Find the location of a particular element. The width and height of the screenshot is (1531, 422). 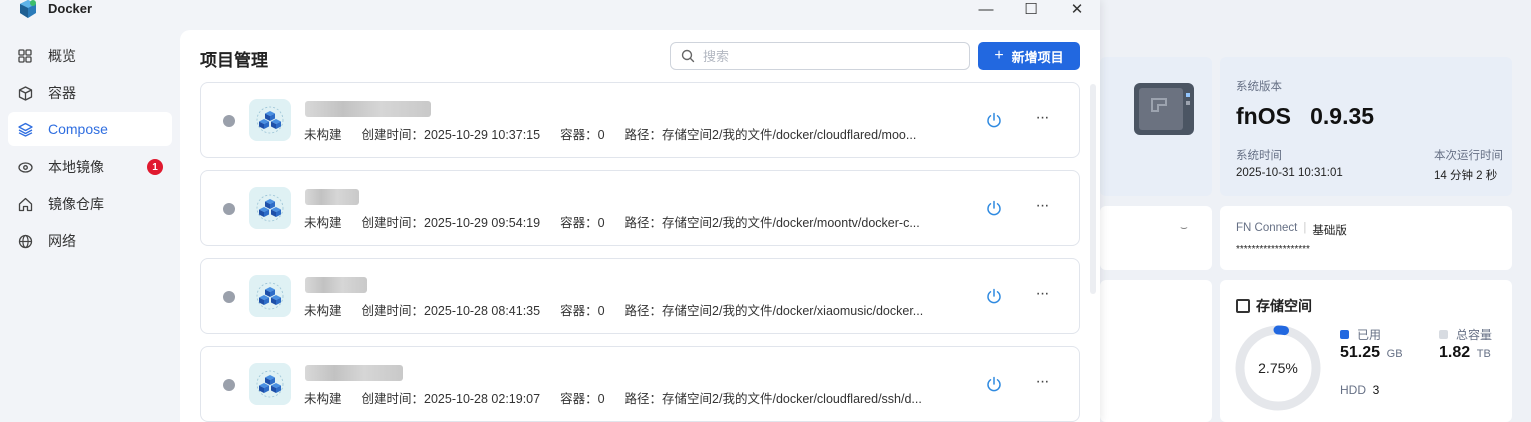

system-time: 2025-10-31 10:31:01 is located at coordinates (1289, 173).